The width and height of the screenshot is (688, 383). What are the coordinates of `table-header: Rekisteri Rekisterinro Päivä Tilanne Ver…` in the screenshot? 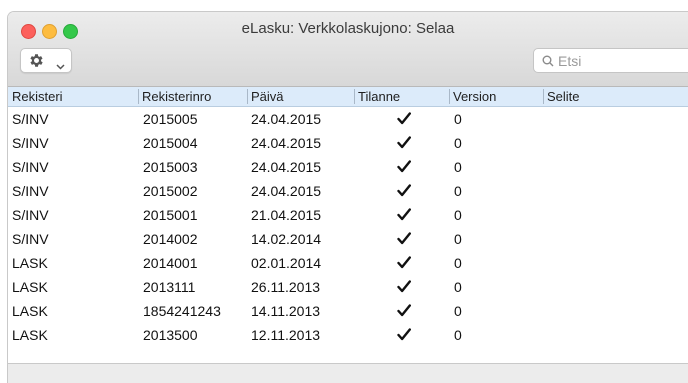 It's located at (348, 97).